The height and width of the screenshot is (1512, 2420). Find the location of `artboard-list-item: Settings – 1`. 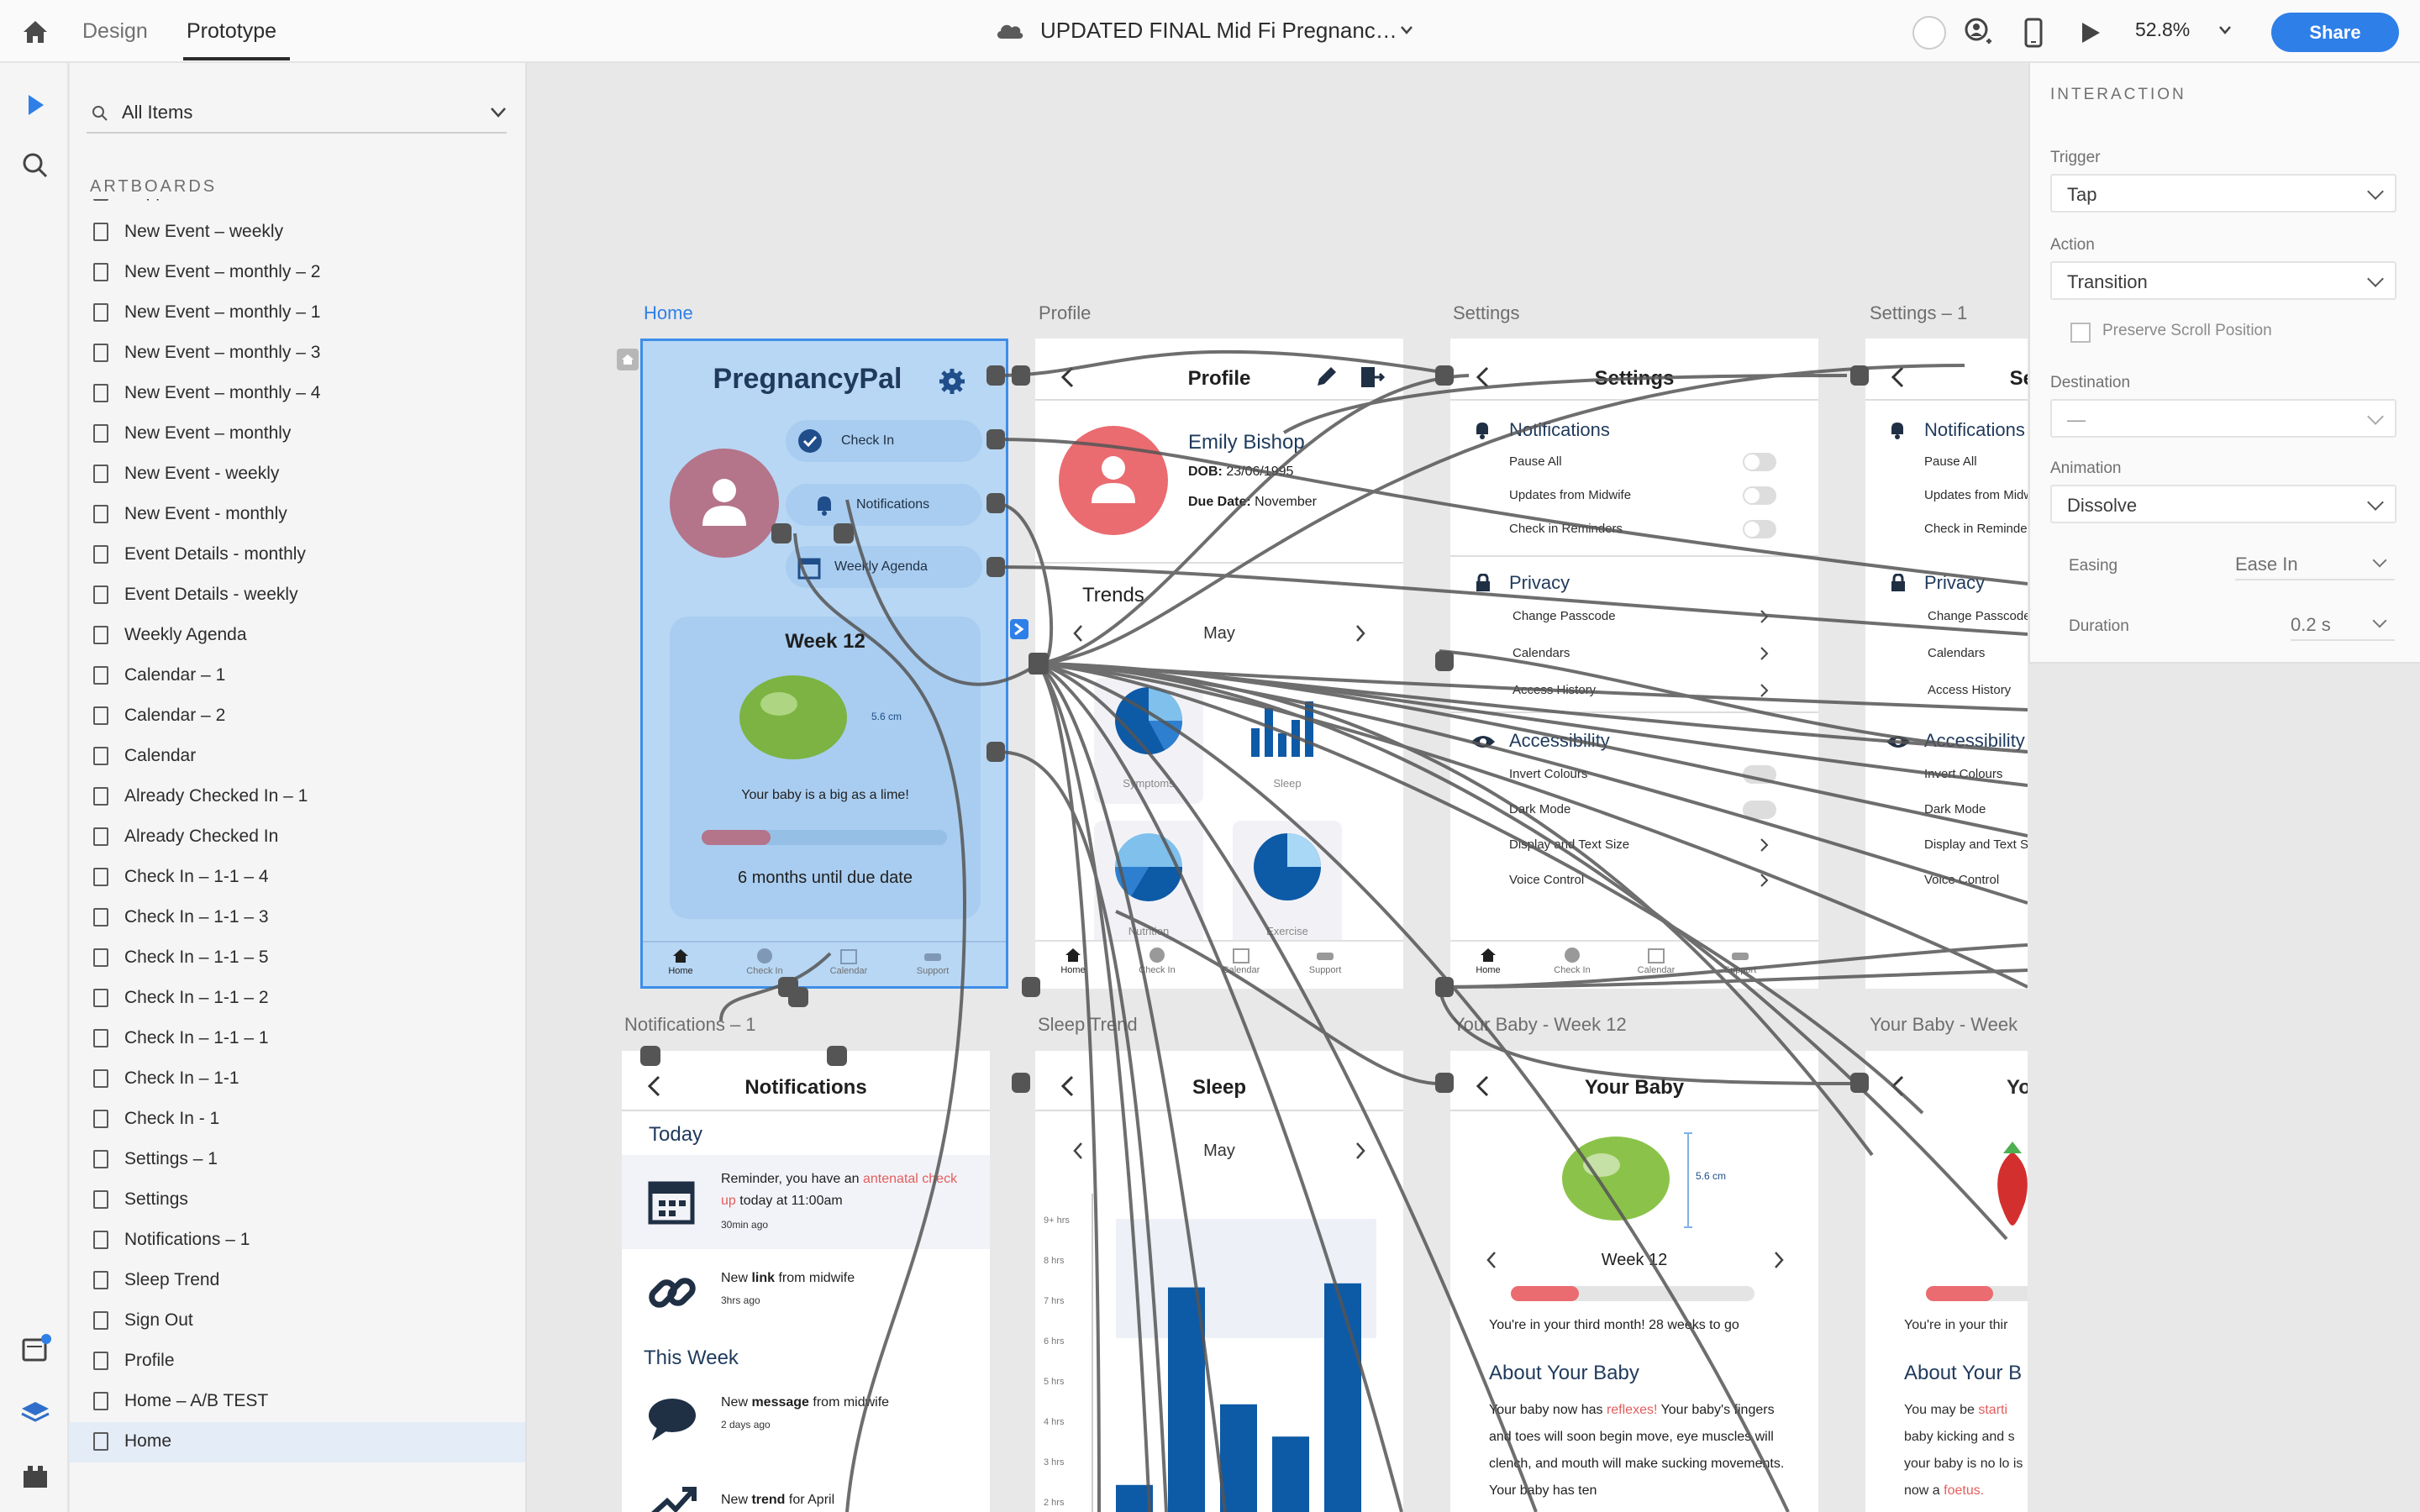

artboard-list-item: Settings – 1 is located at coordinates (298, 1160).